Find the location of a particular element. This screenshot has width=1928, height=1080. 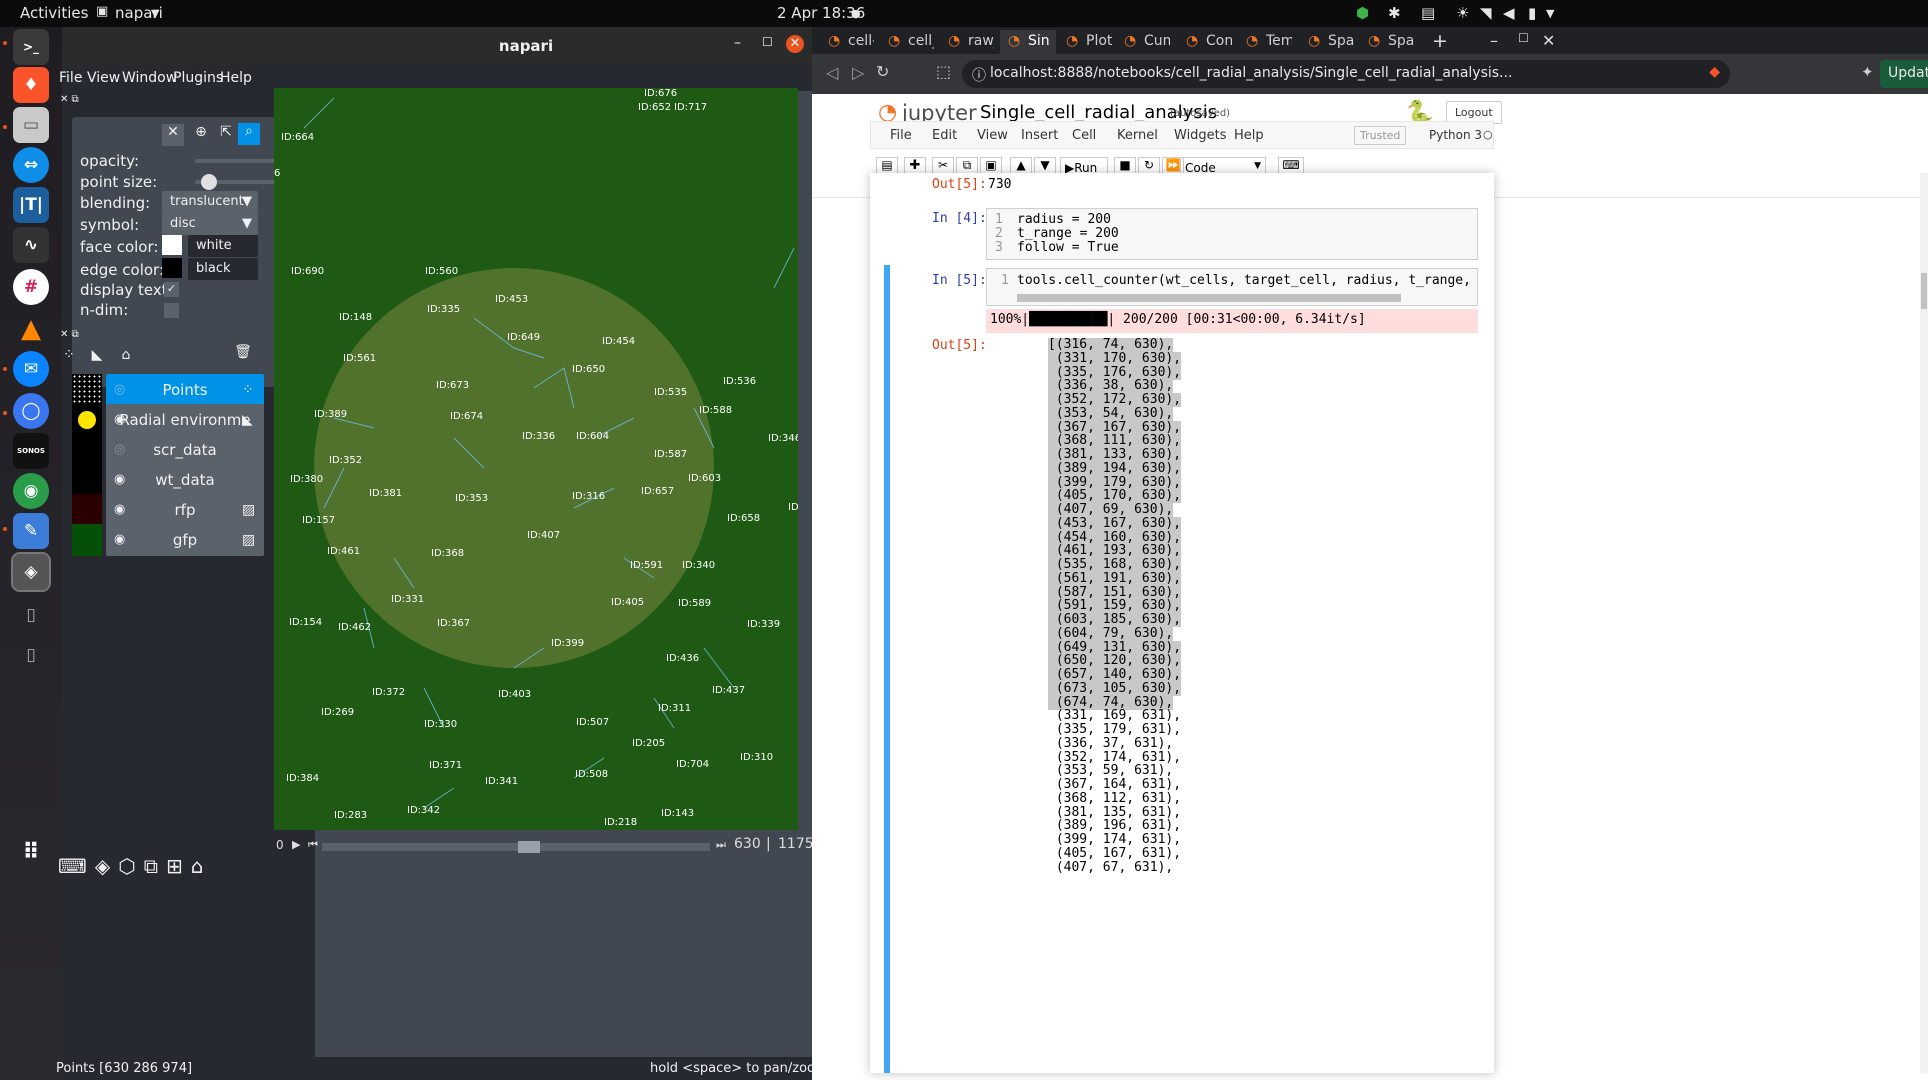

new-tab-icon: + is located at coordinates (1440, 41).